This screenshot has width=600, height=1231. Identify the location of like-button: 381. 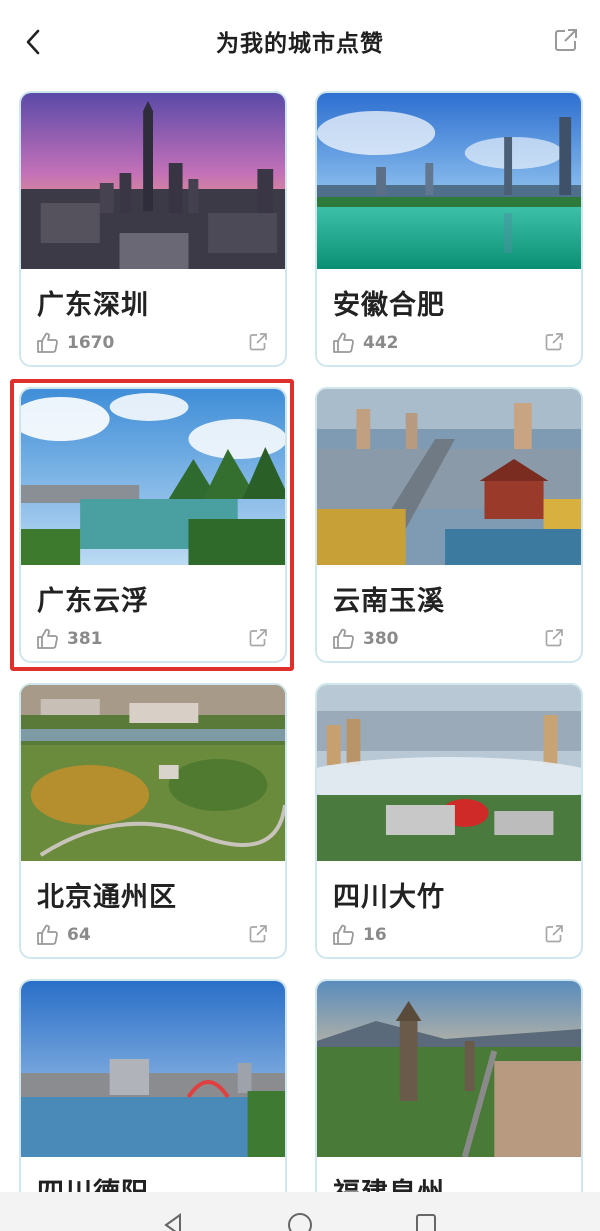
(69, 639).